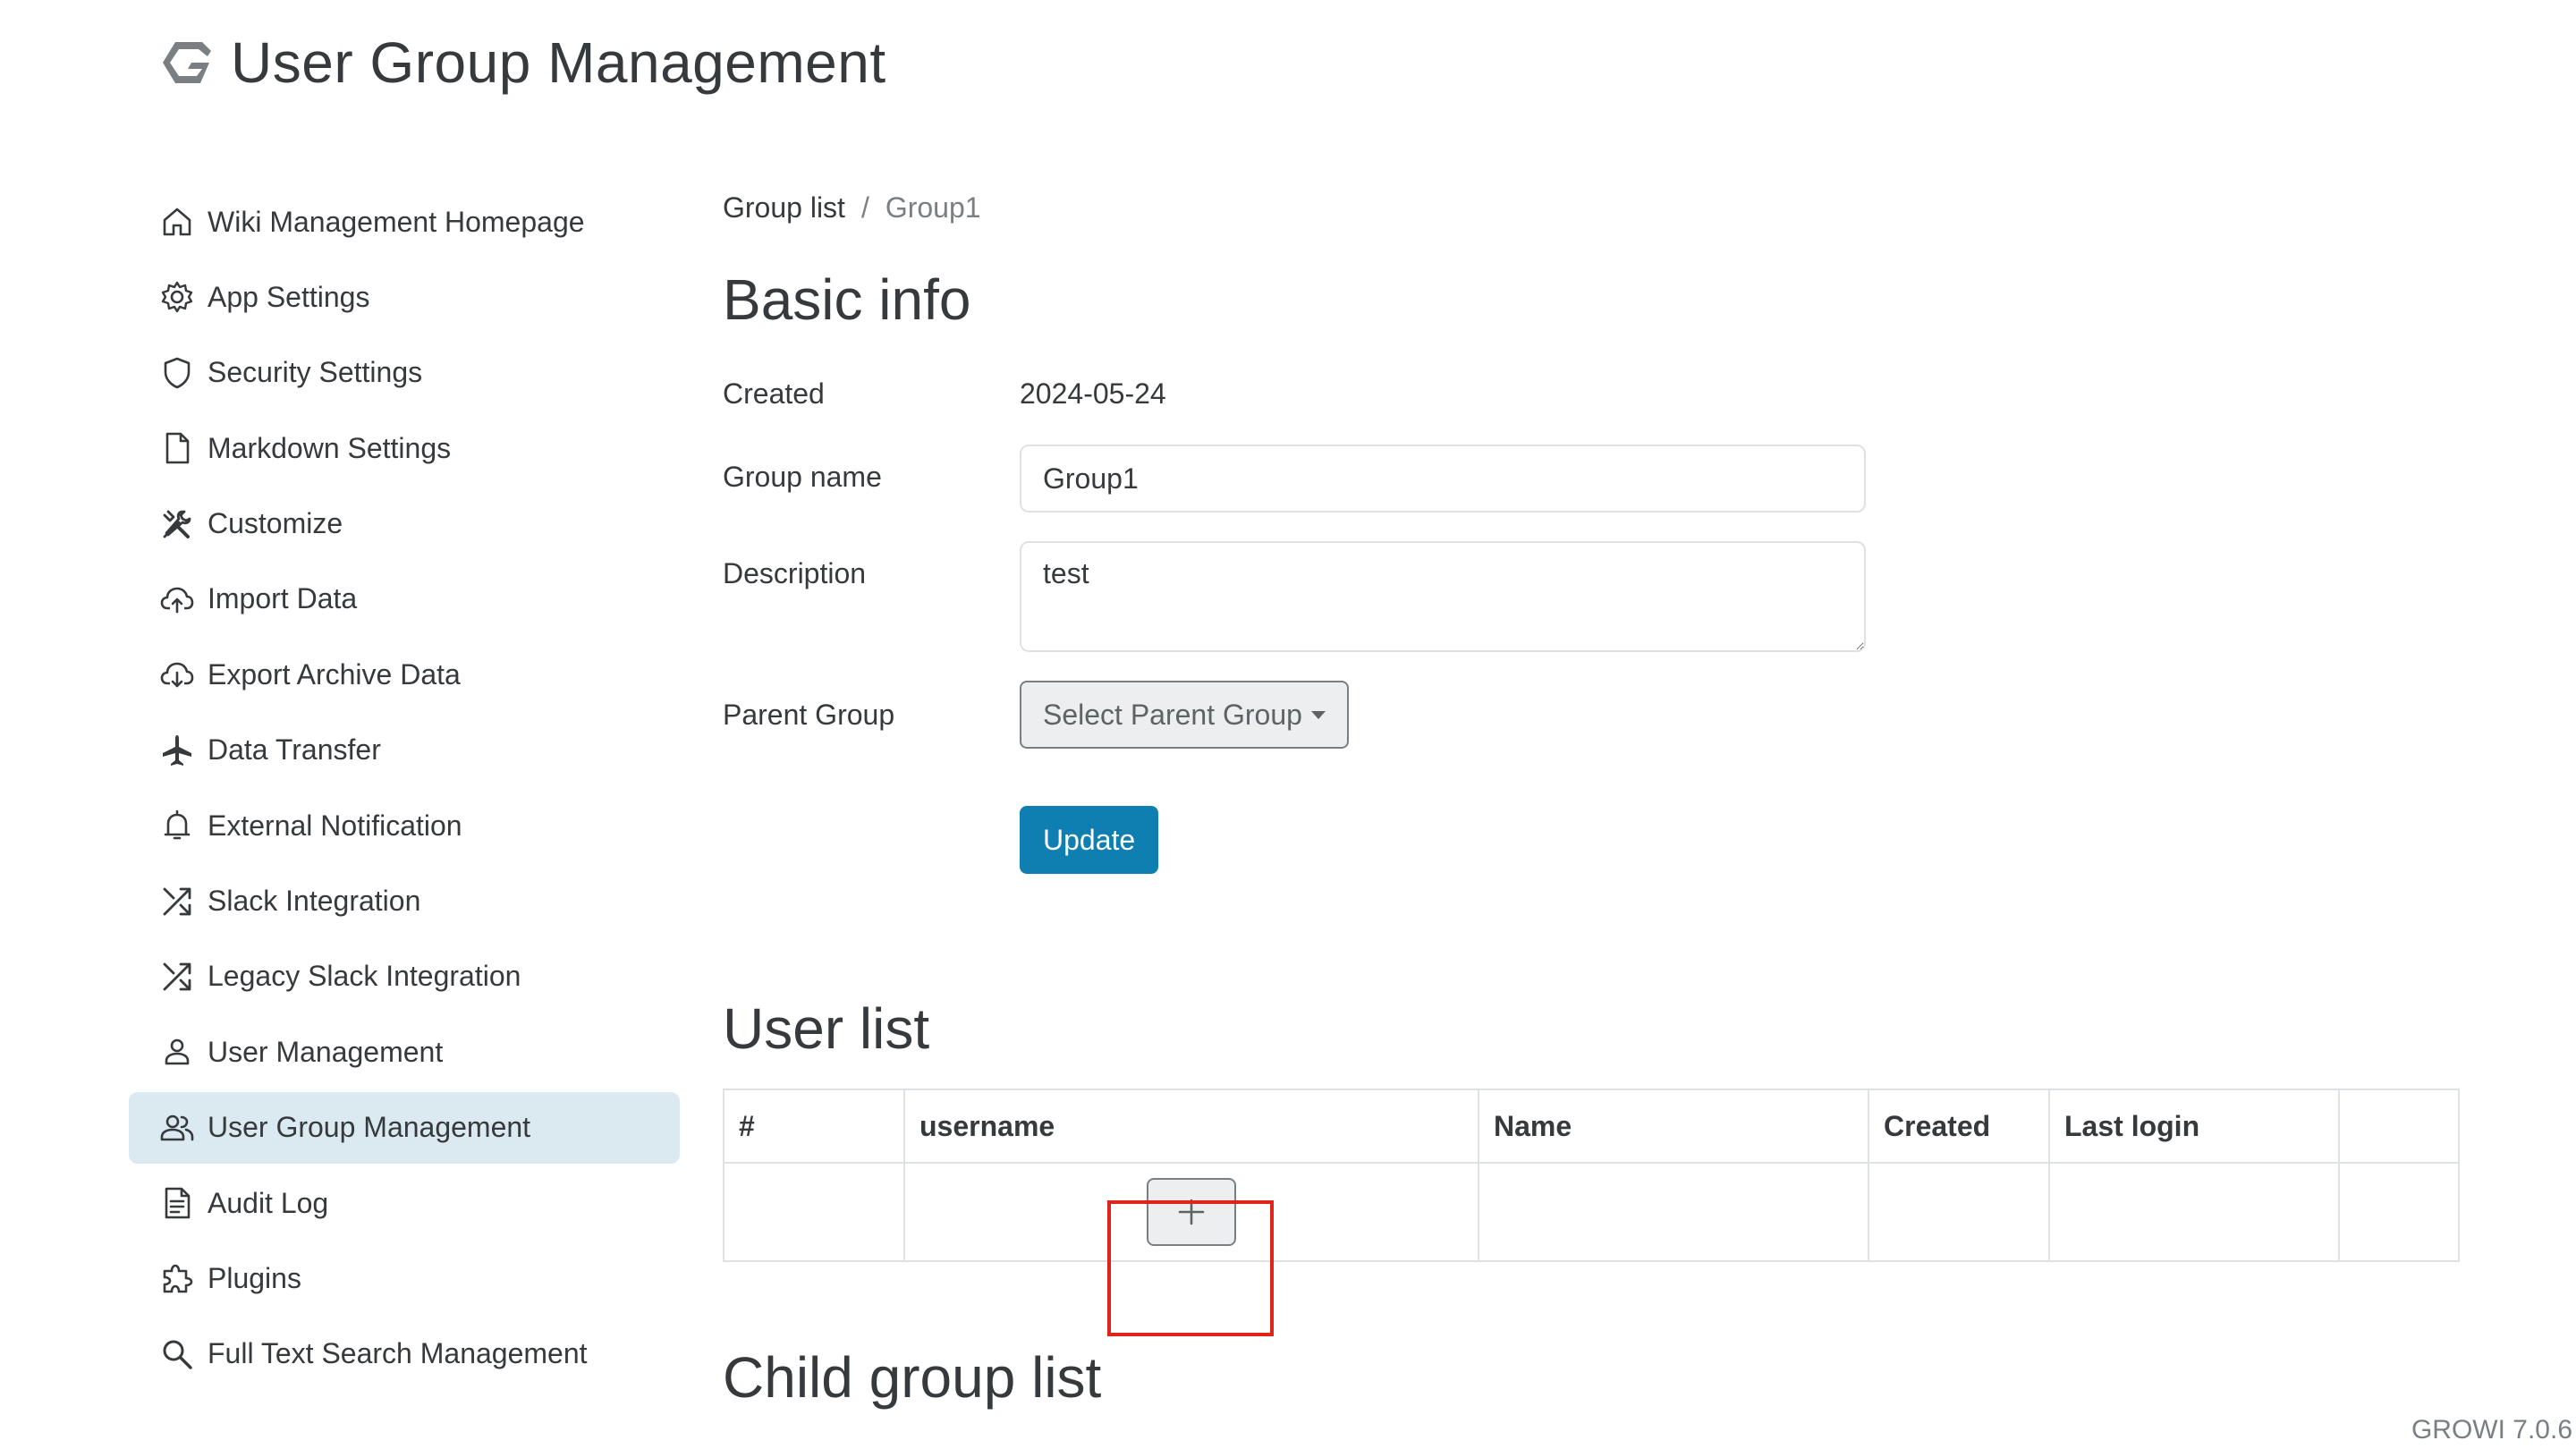  I want to click on sidebar-item-label: Plugins, so click(254, 1277).